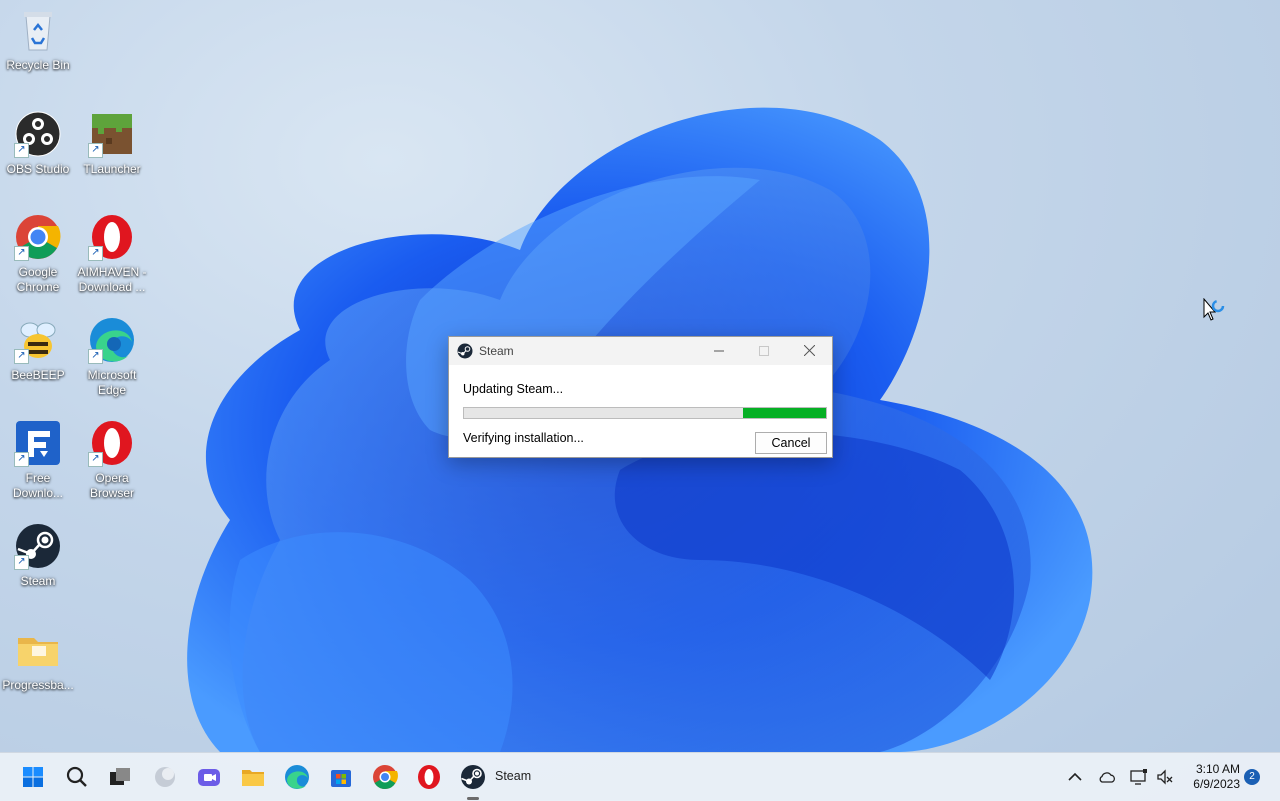  Describe the element at coordinates (111, 485) in the screenshot. I see `desktop-icon-label: Opera Browser` at that location.